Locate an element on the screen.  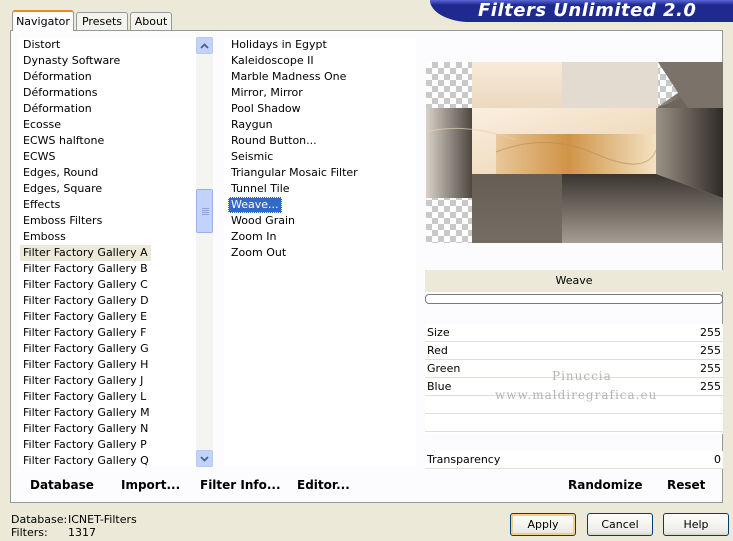
chevron-down-icon is located at coordinates (204, 458).